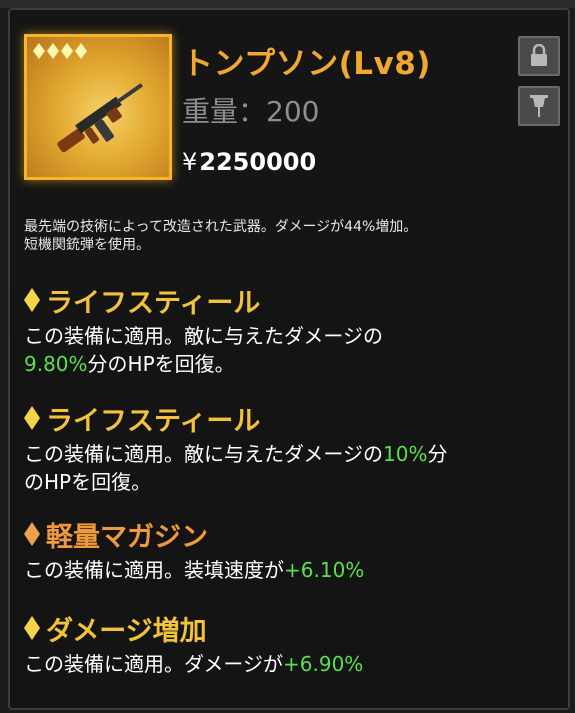 This screenshot has width=575, height=713. I want to click on perk-description: この装備に適用。装填速度が+6.10%, so click(296, 570).